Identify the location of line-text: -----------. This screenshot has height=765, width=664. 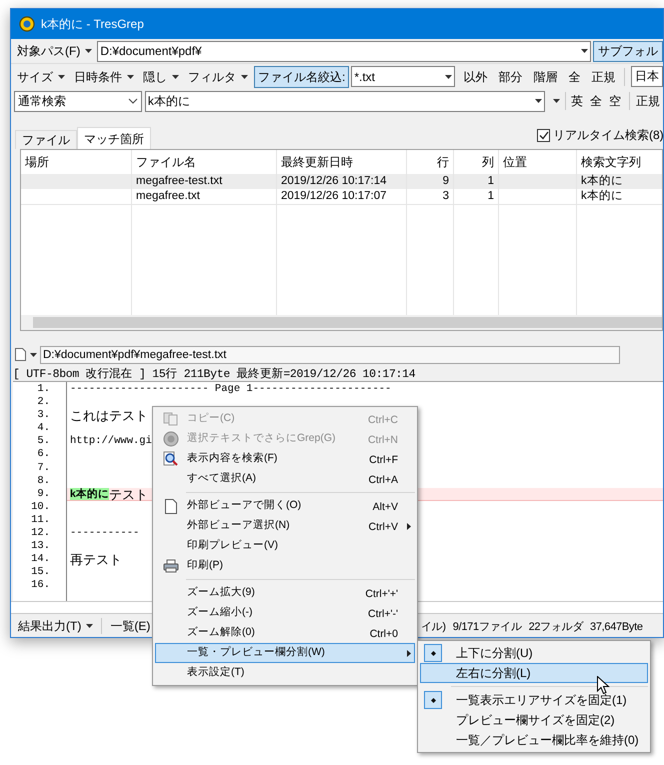
(105, 533).